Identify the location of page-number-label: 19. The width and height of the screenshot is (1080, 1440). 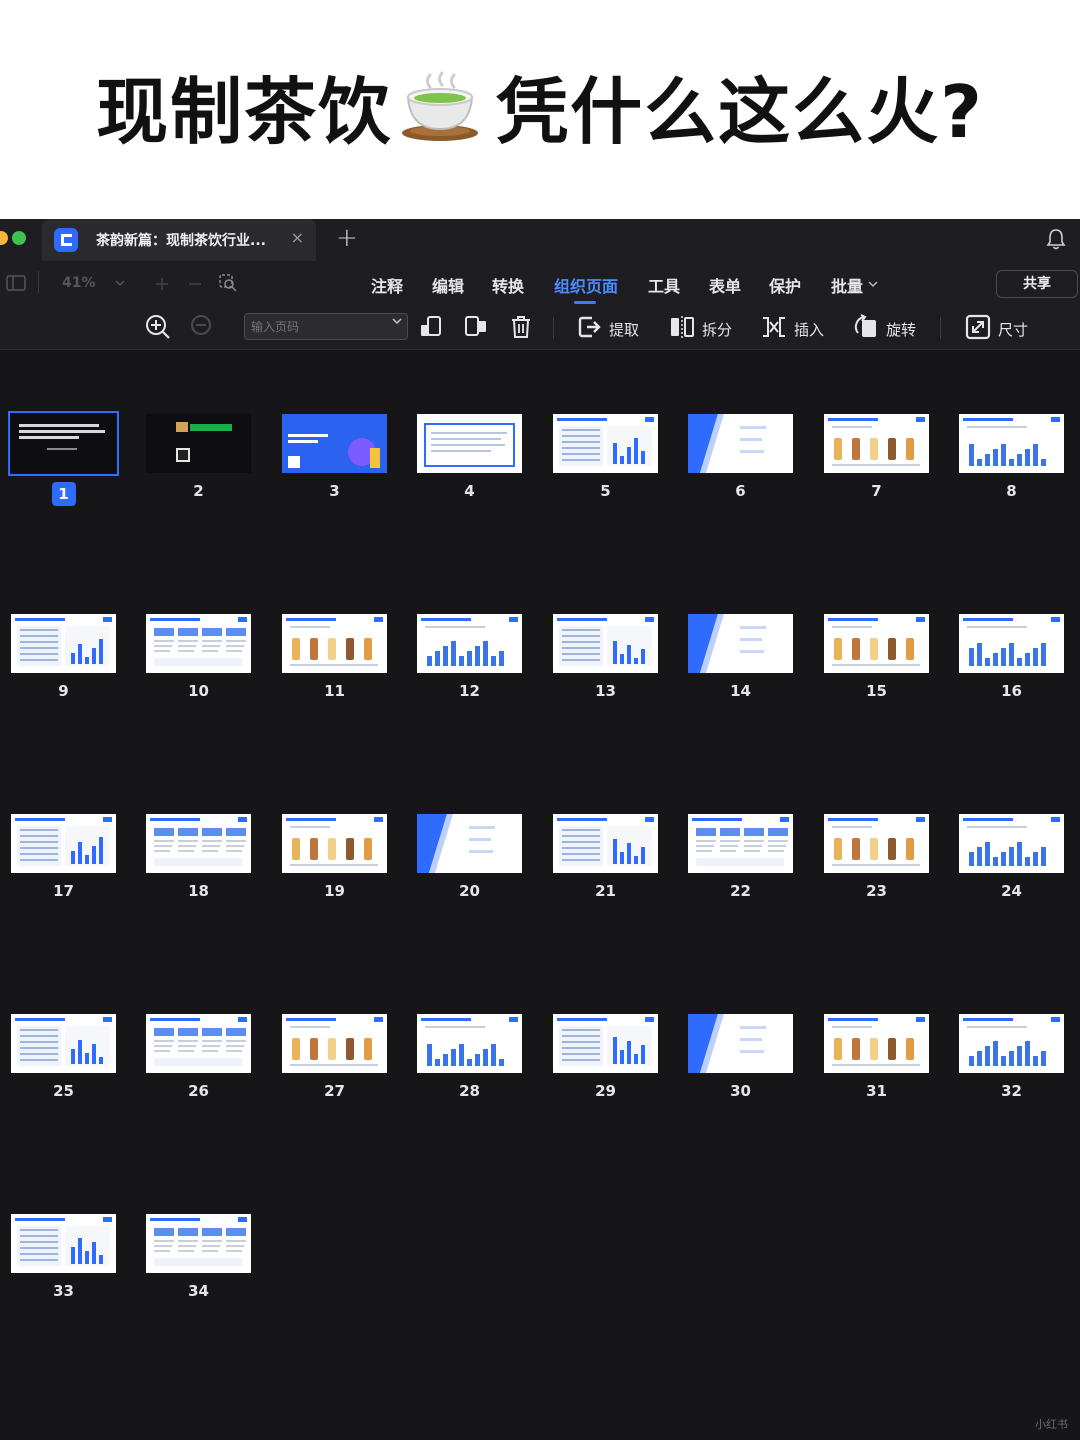
(334, 891).